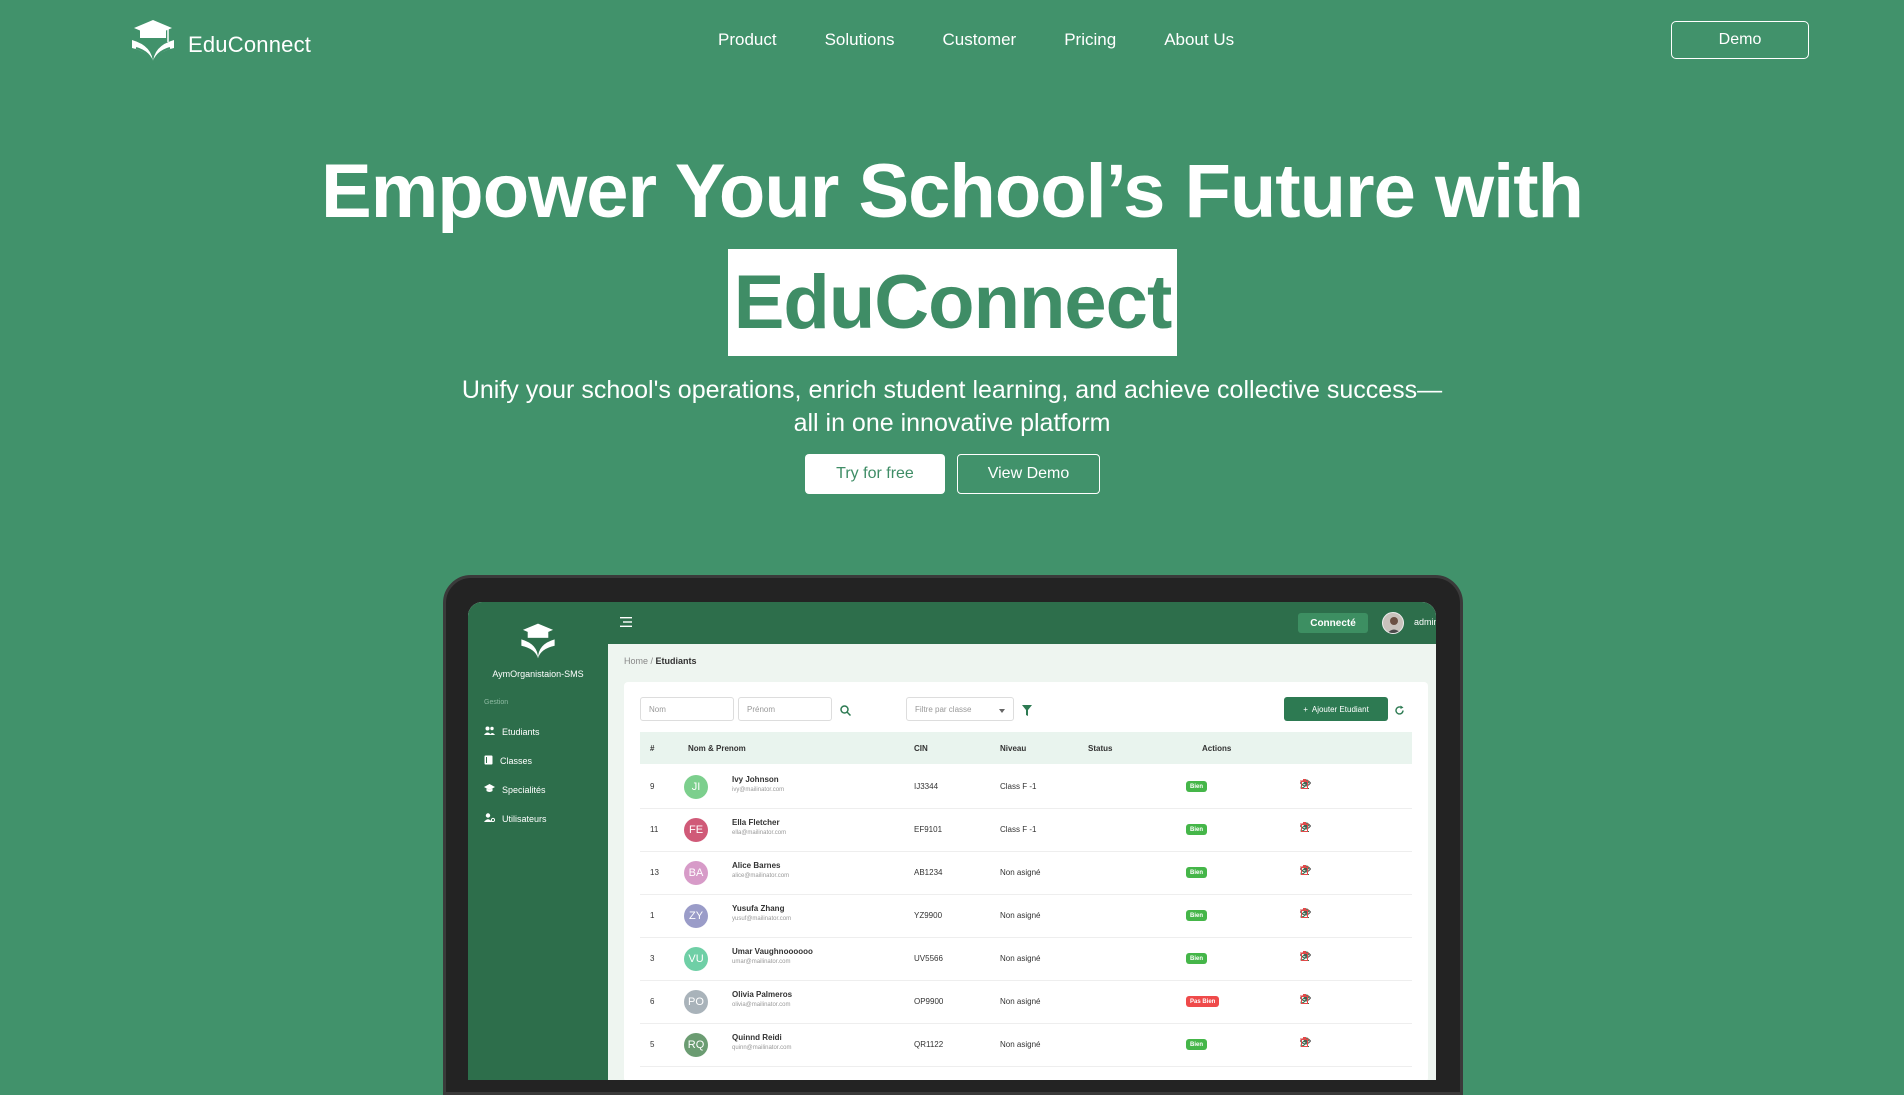  Describe the element at coordinates (980, 40) in the screenshot. I see `nav-customer: Customer` at that location.